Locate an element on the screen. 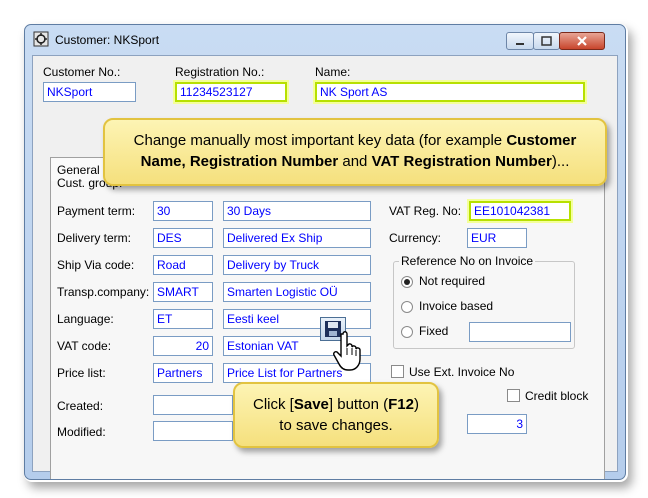 Image resolution: width=648 pixels, height=498 pixels. close-button is located at coordinates (582, 41).